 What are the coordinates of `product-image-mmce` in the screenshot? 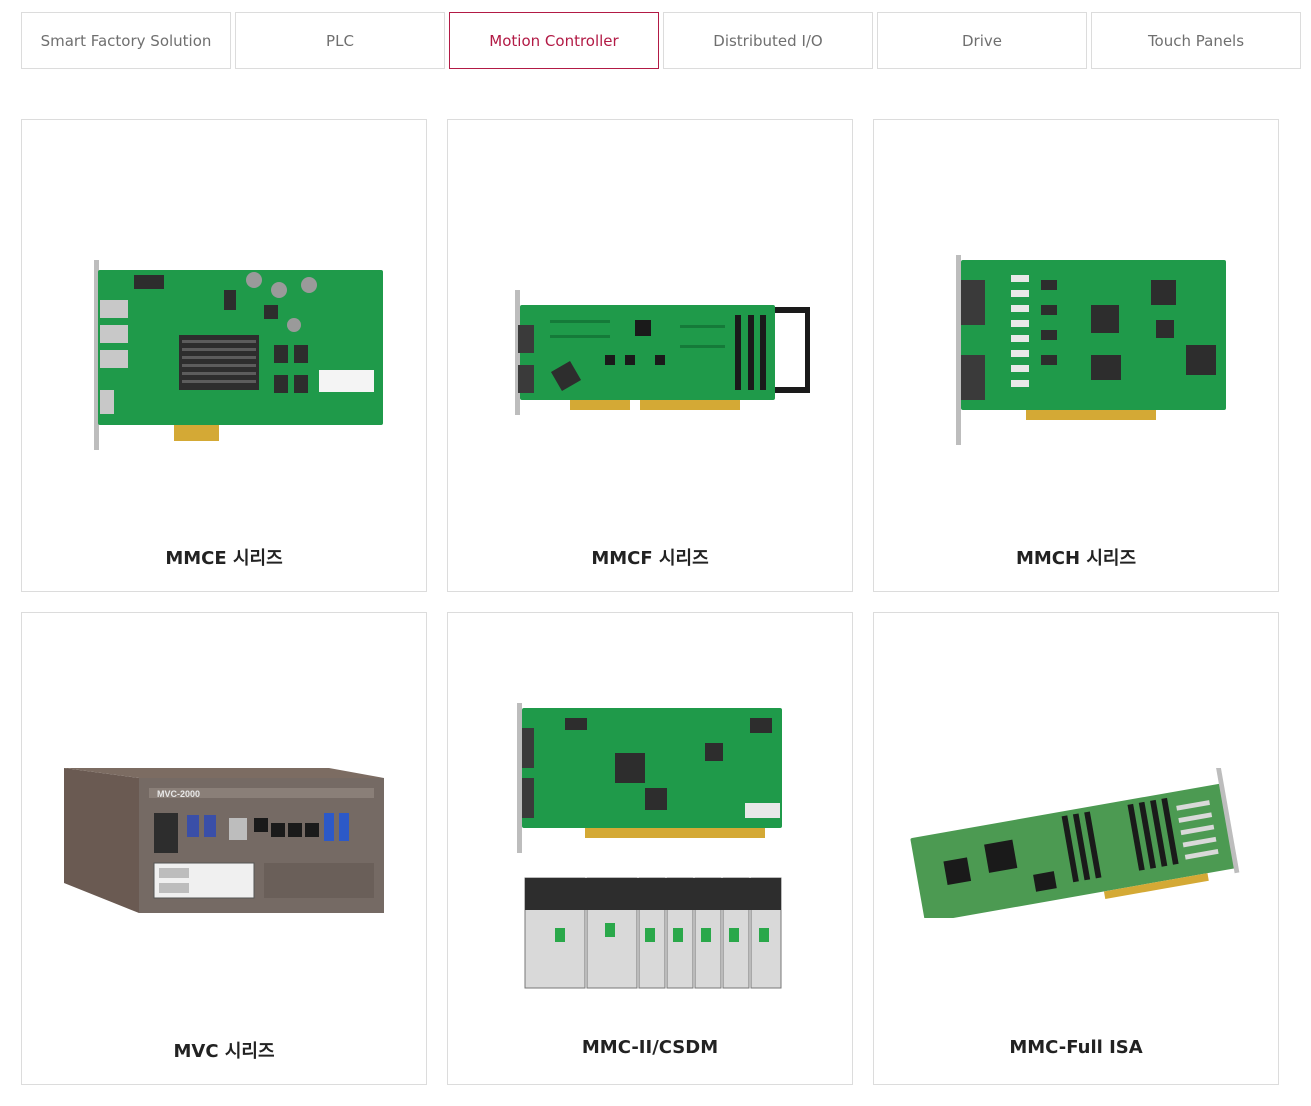 It's located at (224, 350).